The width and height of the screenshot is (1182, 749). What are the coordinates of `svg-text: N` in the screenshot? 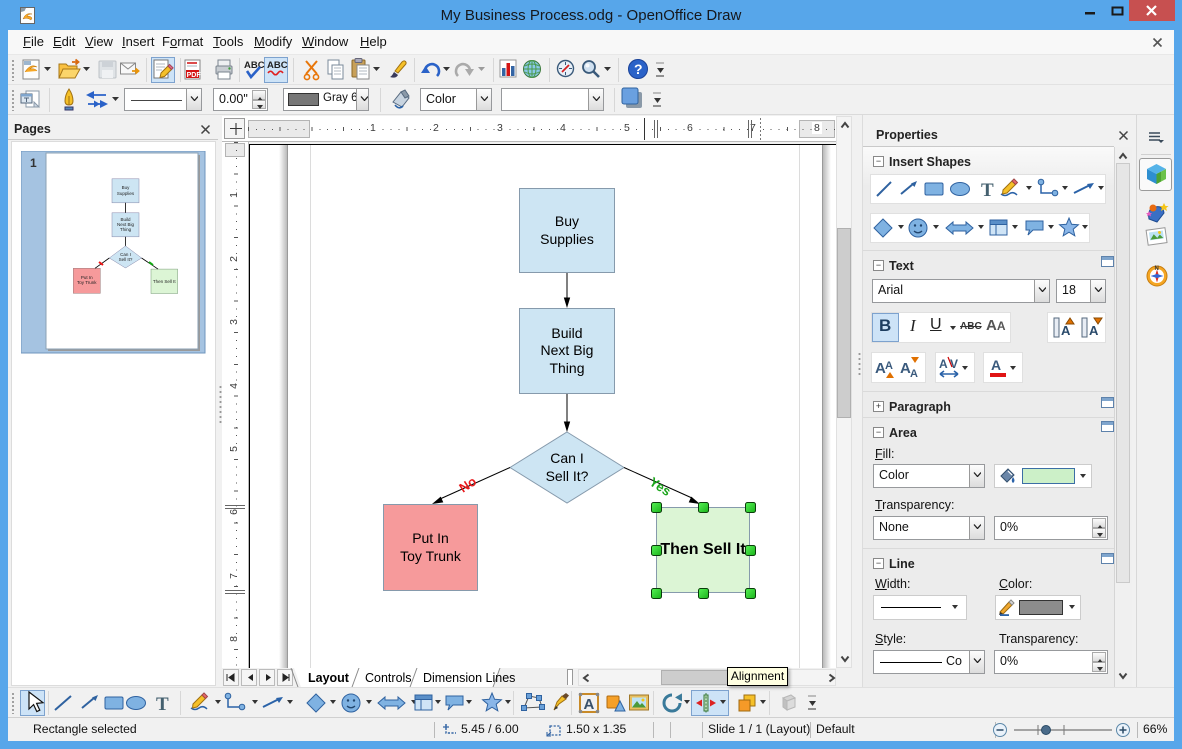 It's located at (1157, 269).